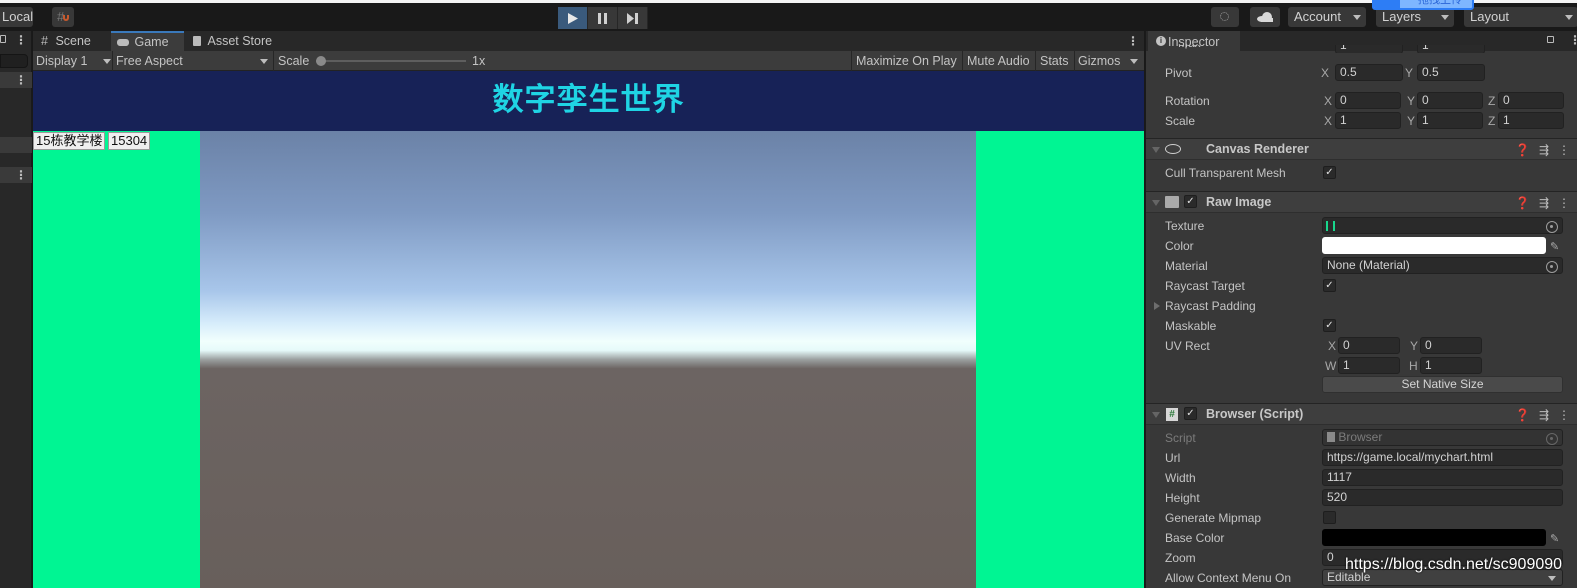 This screenshot has width=1577, height=588. Describe the element at coordinates (147, 41) in the screenshot. I see `tab-game: Game` at that location.